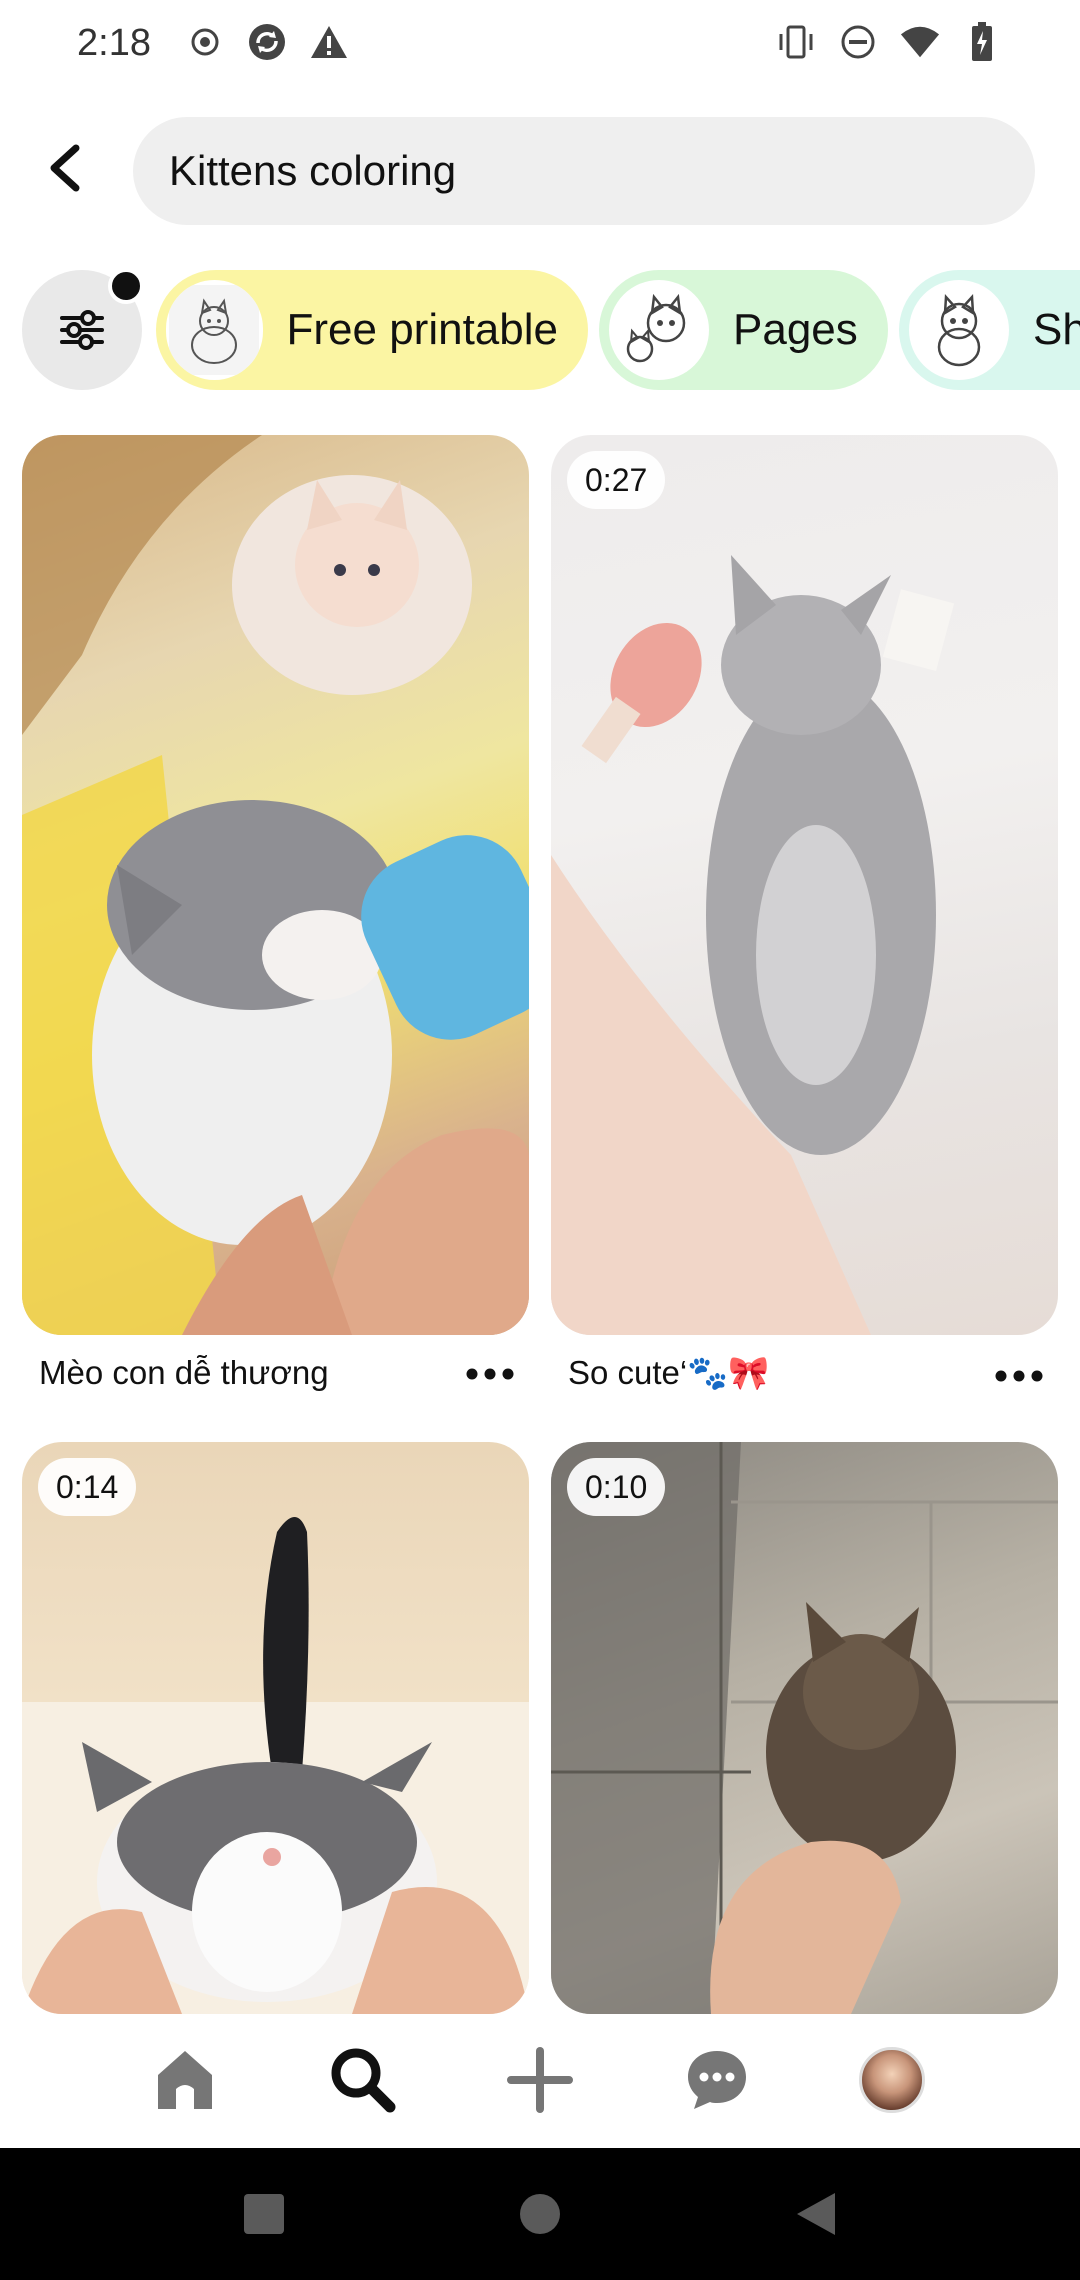 This screenshot has height=2280, width=1080. What do you see at coordinates (753, 945) in the screenshot?
I see `kitten-brush-photo` at bounding box center [753, 945].